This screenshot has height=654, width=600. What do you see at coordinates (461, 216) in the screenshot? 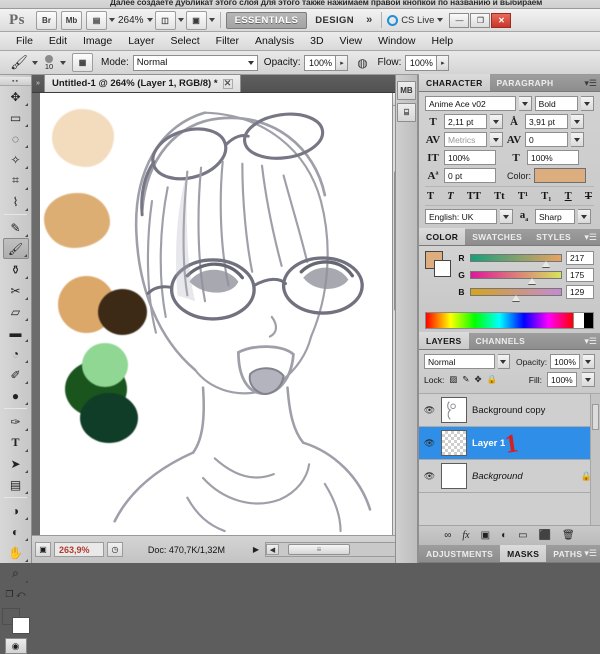
I see `language-select: English: UK` at bounding box center [461, 216].